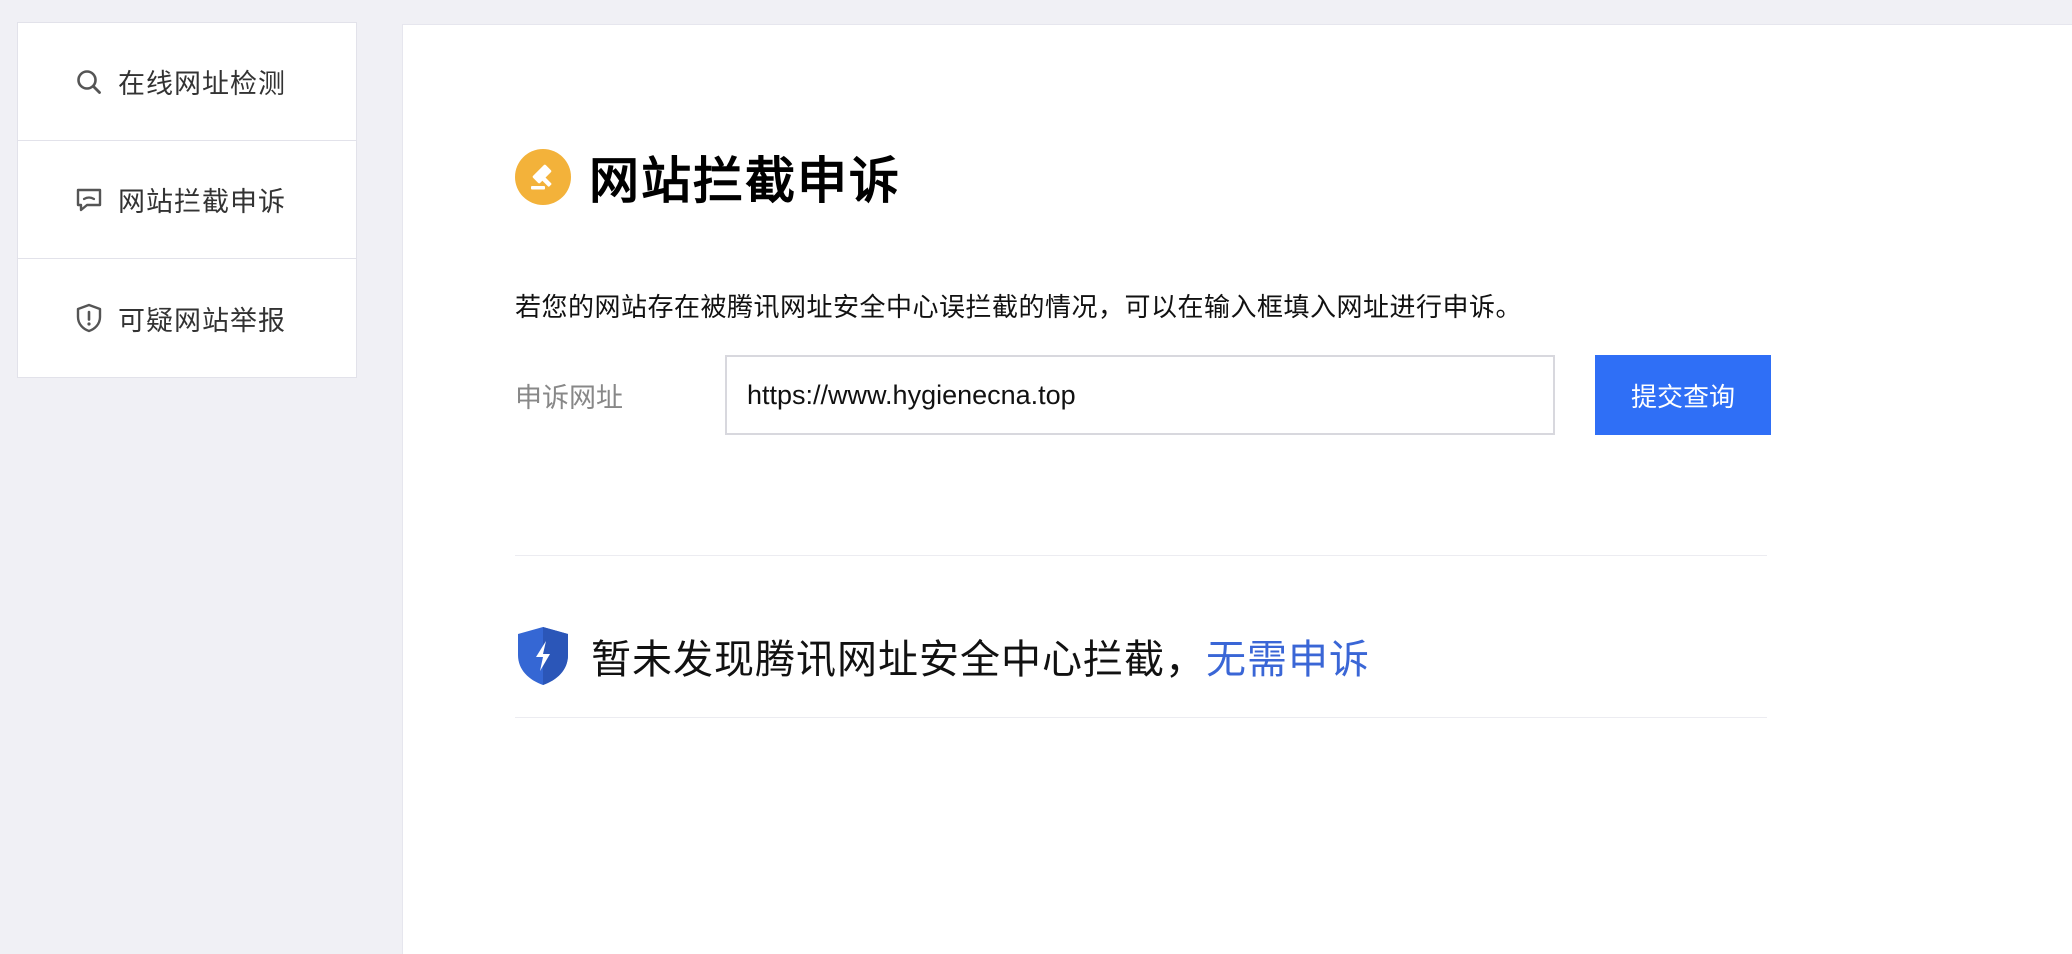 This screenshot has height=954, width=2072. What do you see at coordinates (1019, 308) in the screenshot?
I see `page-description: 若您的网站存在被腾讯网址安全中心误拦截的情况，可以在输入框填入网址进行申诉。` at bounding box center [1019, 308].